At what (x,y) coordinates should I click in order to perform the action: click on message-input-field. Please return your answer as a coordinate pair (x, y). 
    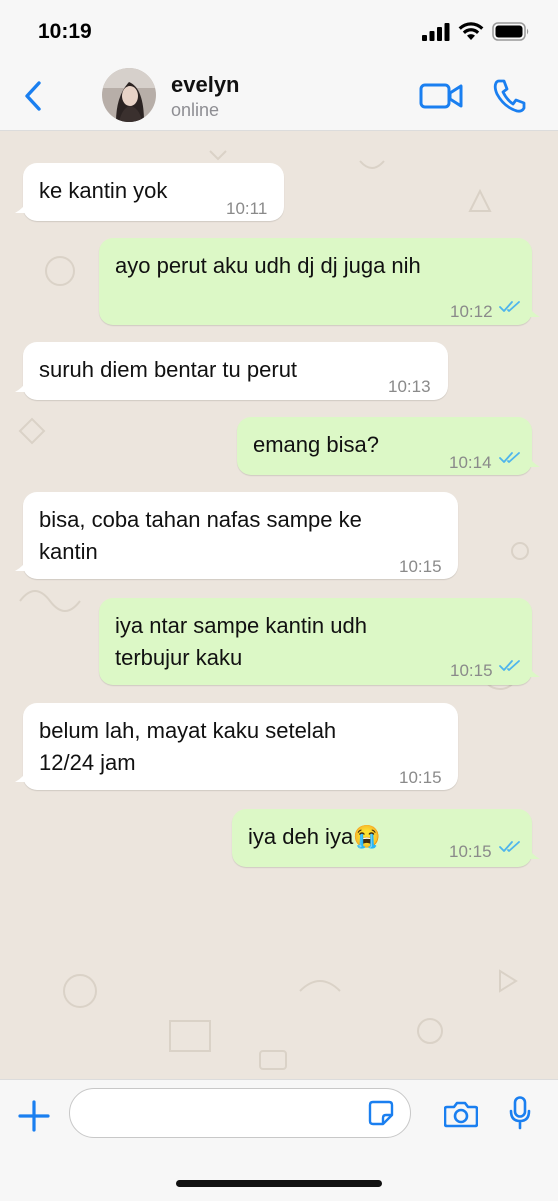
    Looking at the image, I should click on (240, 1113).